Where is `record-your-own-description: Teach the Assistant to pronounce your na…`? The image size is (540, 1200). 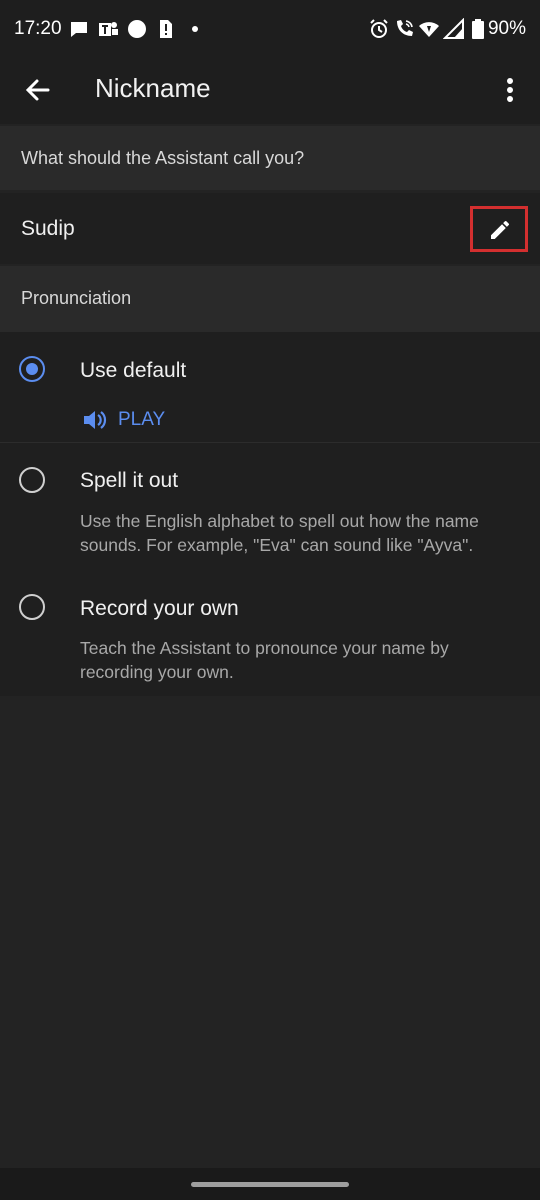
record-your-own-description: Teach the Assistant to pronounce your na… is located at coordinates (264, 660).